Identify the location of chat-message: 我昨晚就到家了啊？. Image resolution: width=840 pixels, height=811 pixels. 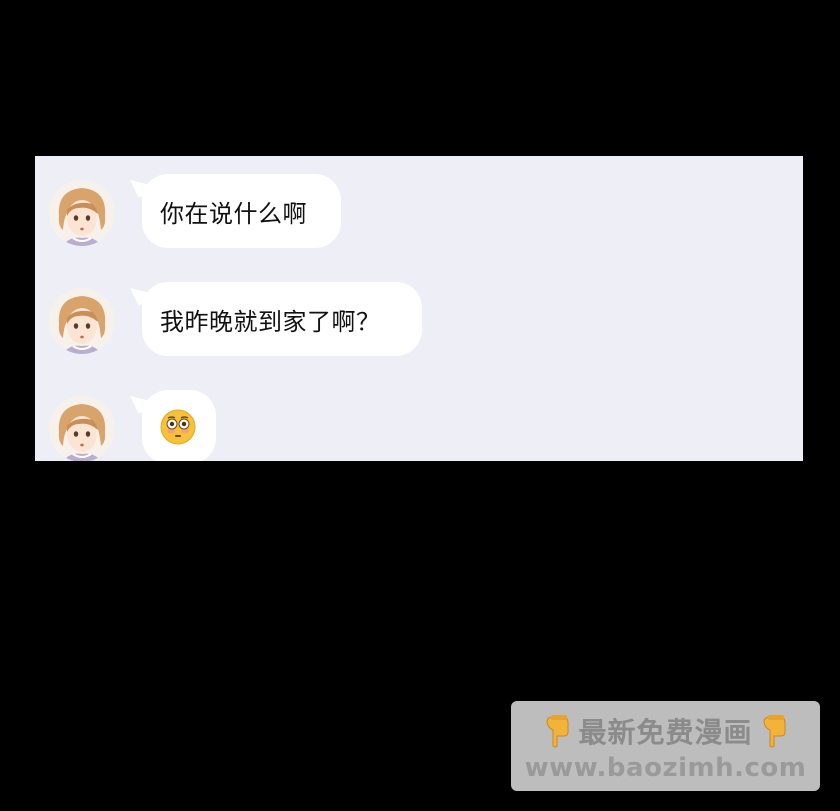
(419, 322).